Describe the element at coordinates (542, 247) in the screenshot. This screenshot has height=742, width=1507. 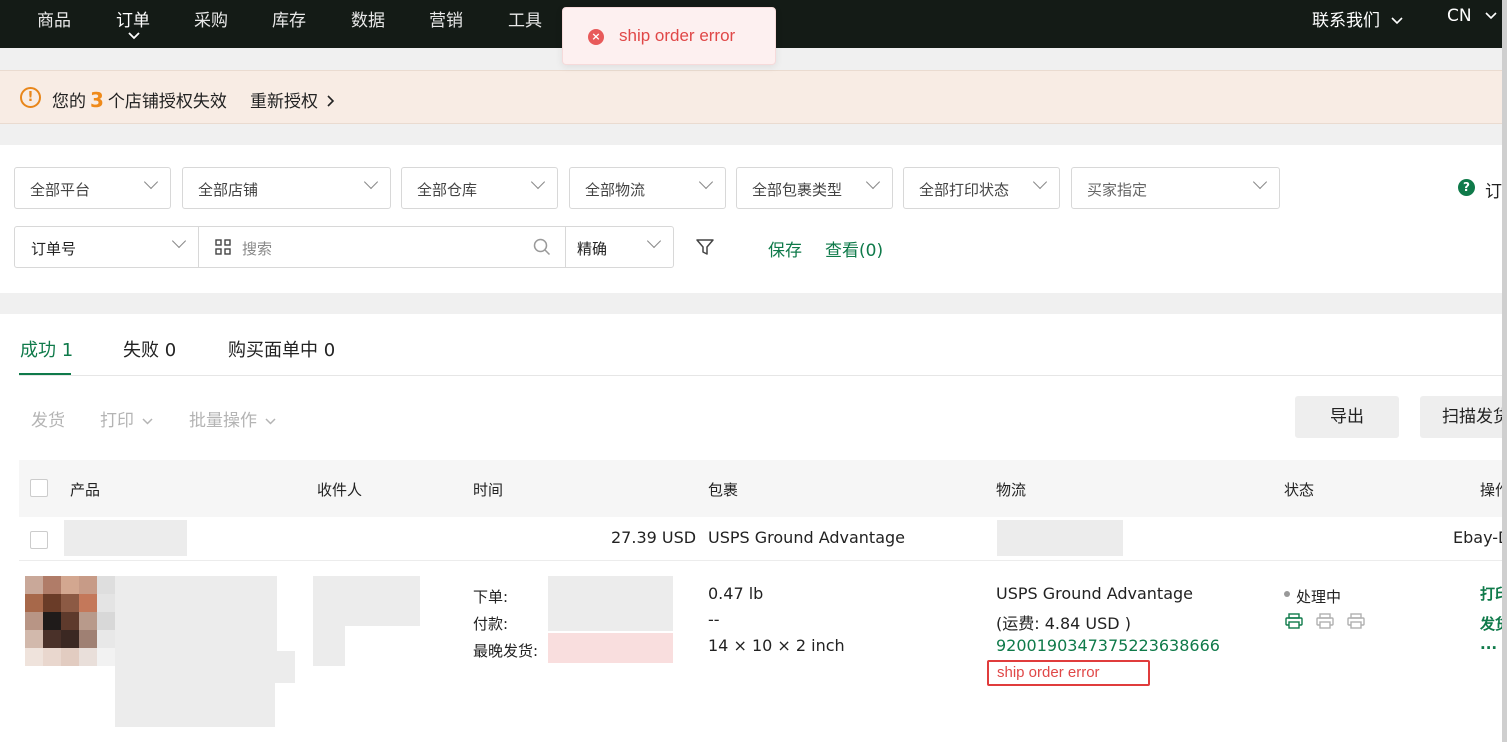
I see `search-icon` at that location.